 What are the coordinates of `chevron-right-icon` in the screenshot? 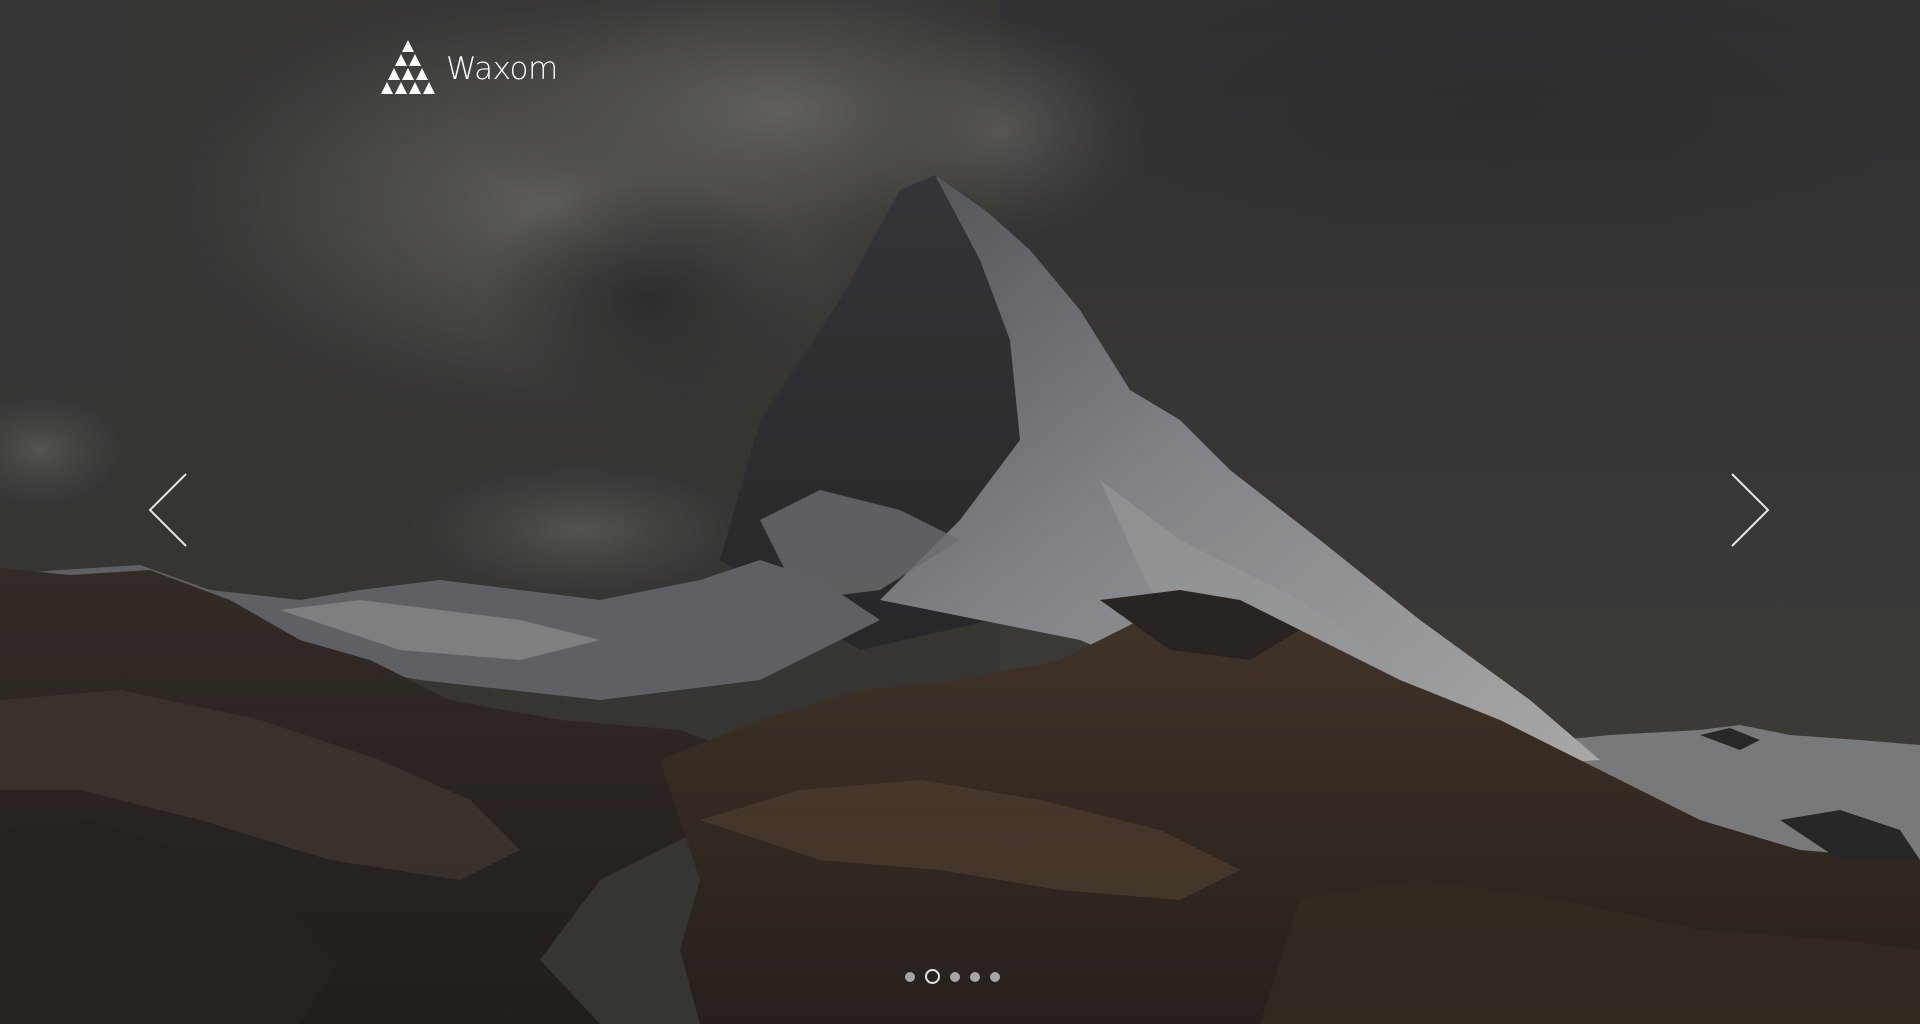 It's located at (1750, 510).